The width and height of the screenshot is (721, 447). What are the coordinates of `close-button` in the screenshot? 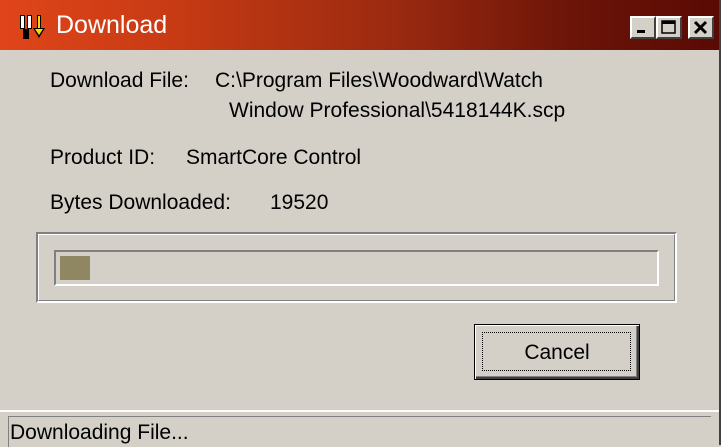 It's located at (701, 27).